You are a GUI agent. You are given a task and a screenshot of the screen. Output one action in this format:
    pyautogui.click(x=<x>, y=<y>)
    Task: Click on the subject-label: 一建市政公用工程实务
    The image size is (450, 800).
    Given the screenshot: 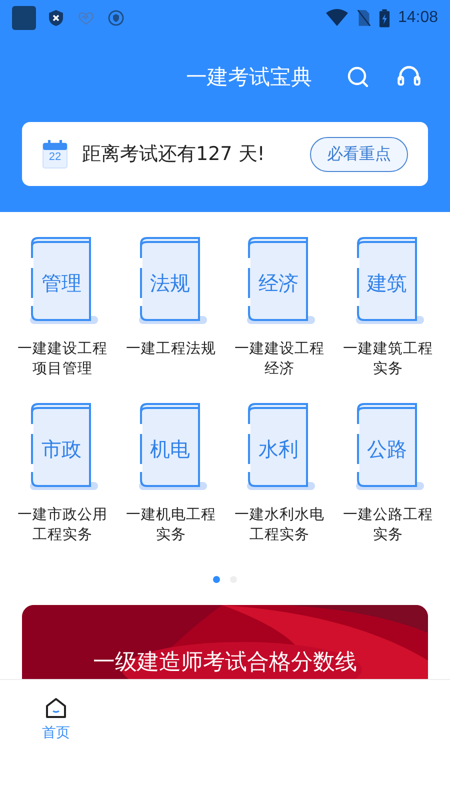 What is the action you would take?
    pyautogui.click(x=62, y=526)
    